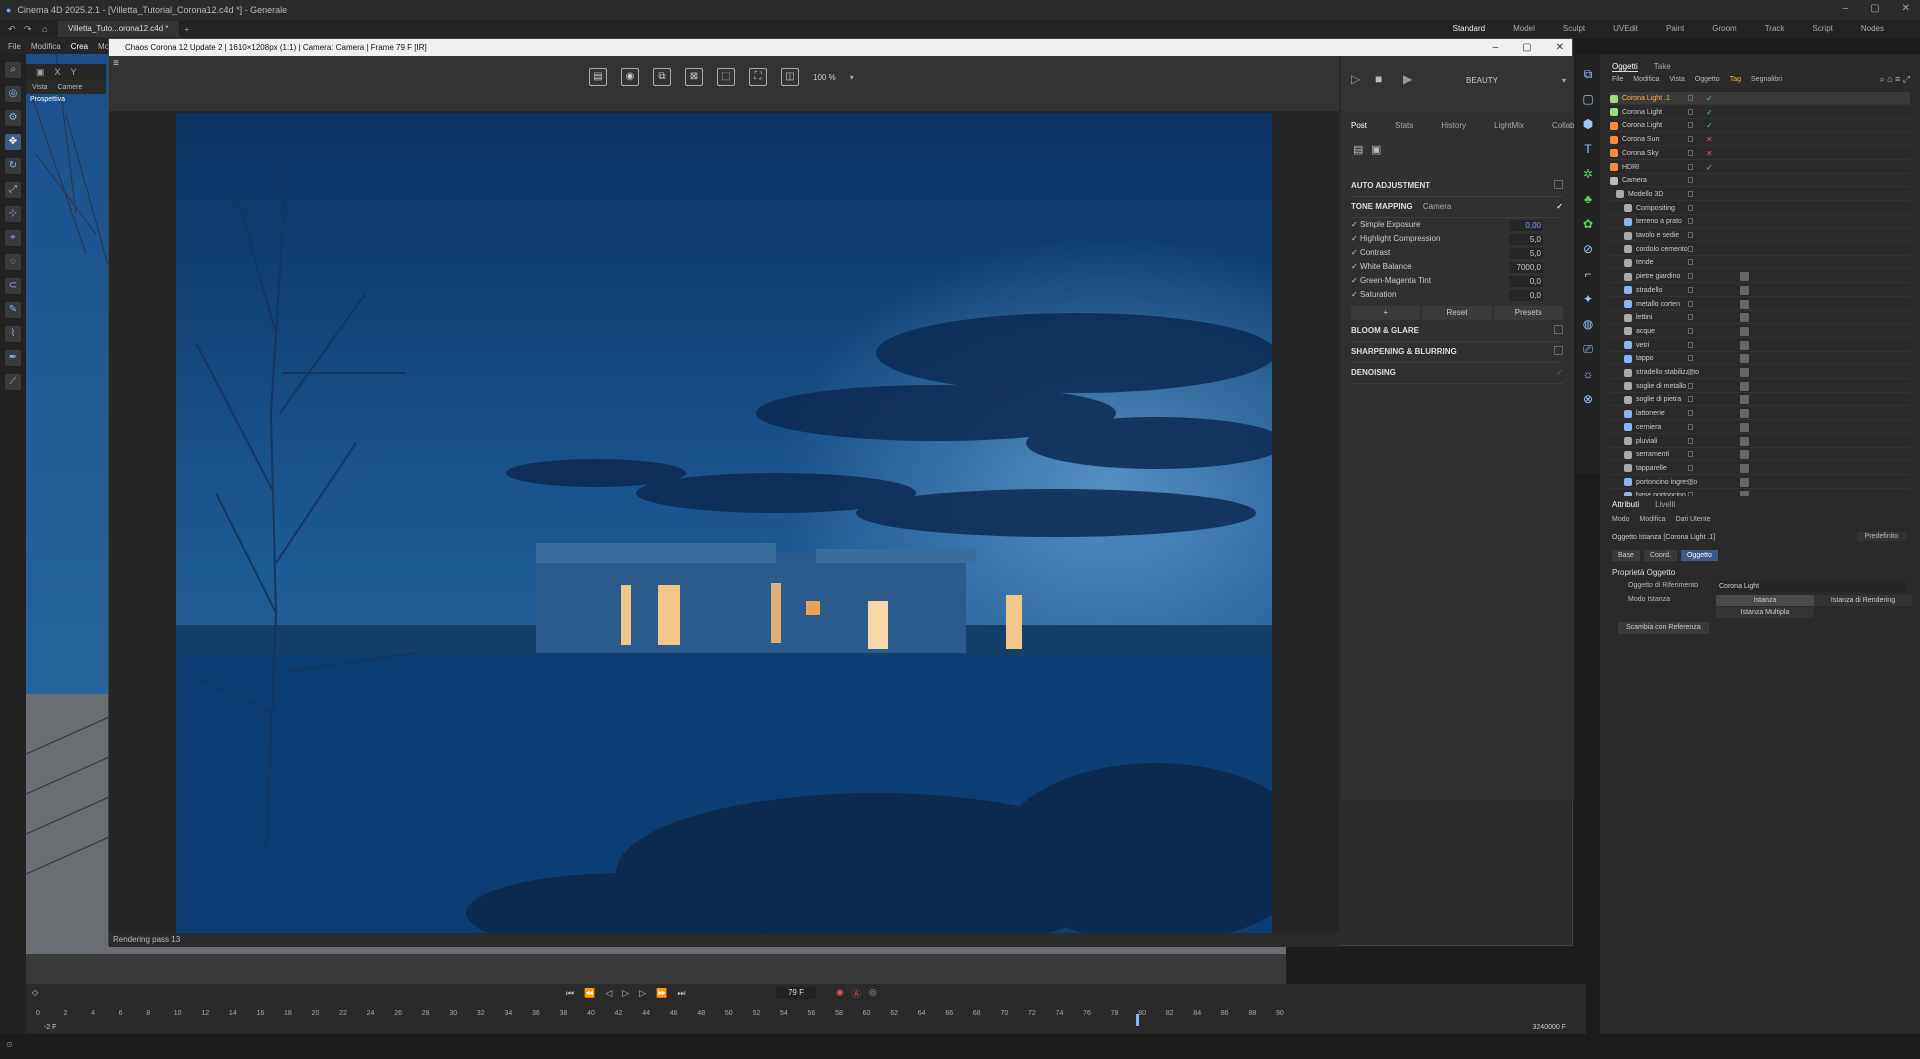  I want to click on object-row: serramenti, so click(1760, 455).